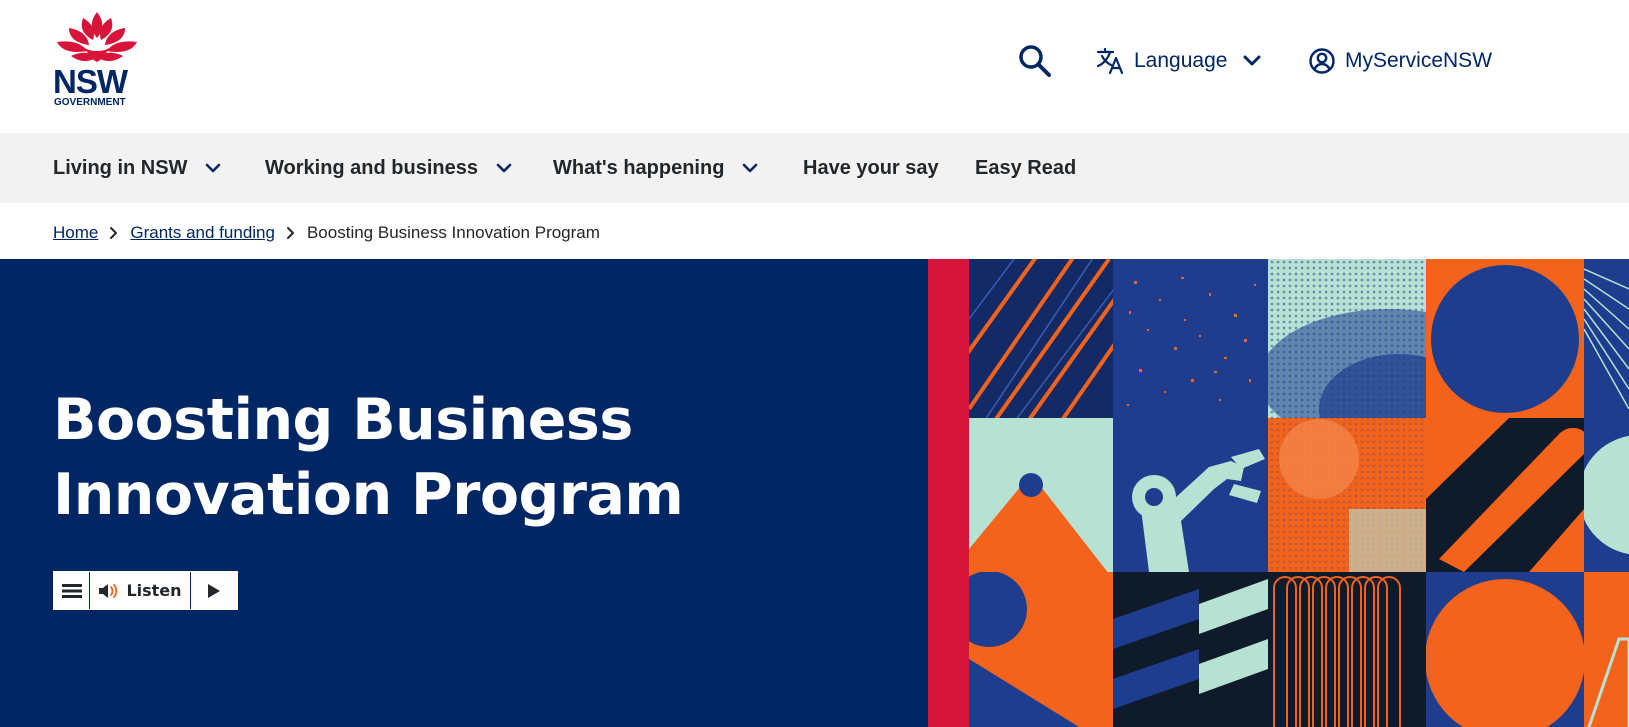 Image resolution: width=1629 pixels, height=727 pixels. What do you see at coordinates (403, 458) in the screenshot?
I see `page-title: Boosting Business Innovation Program` at bounding box center [403, 458].